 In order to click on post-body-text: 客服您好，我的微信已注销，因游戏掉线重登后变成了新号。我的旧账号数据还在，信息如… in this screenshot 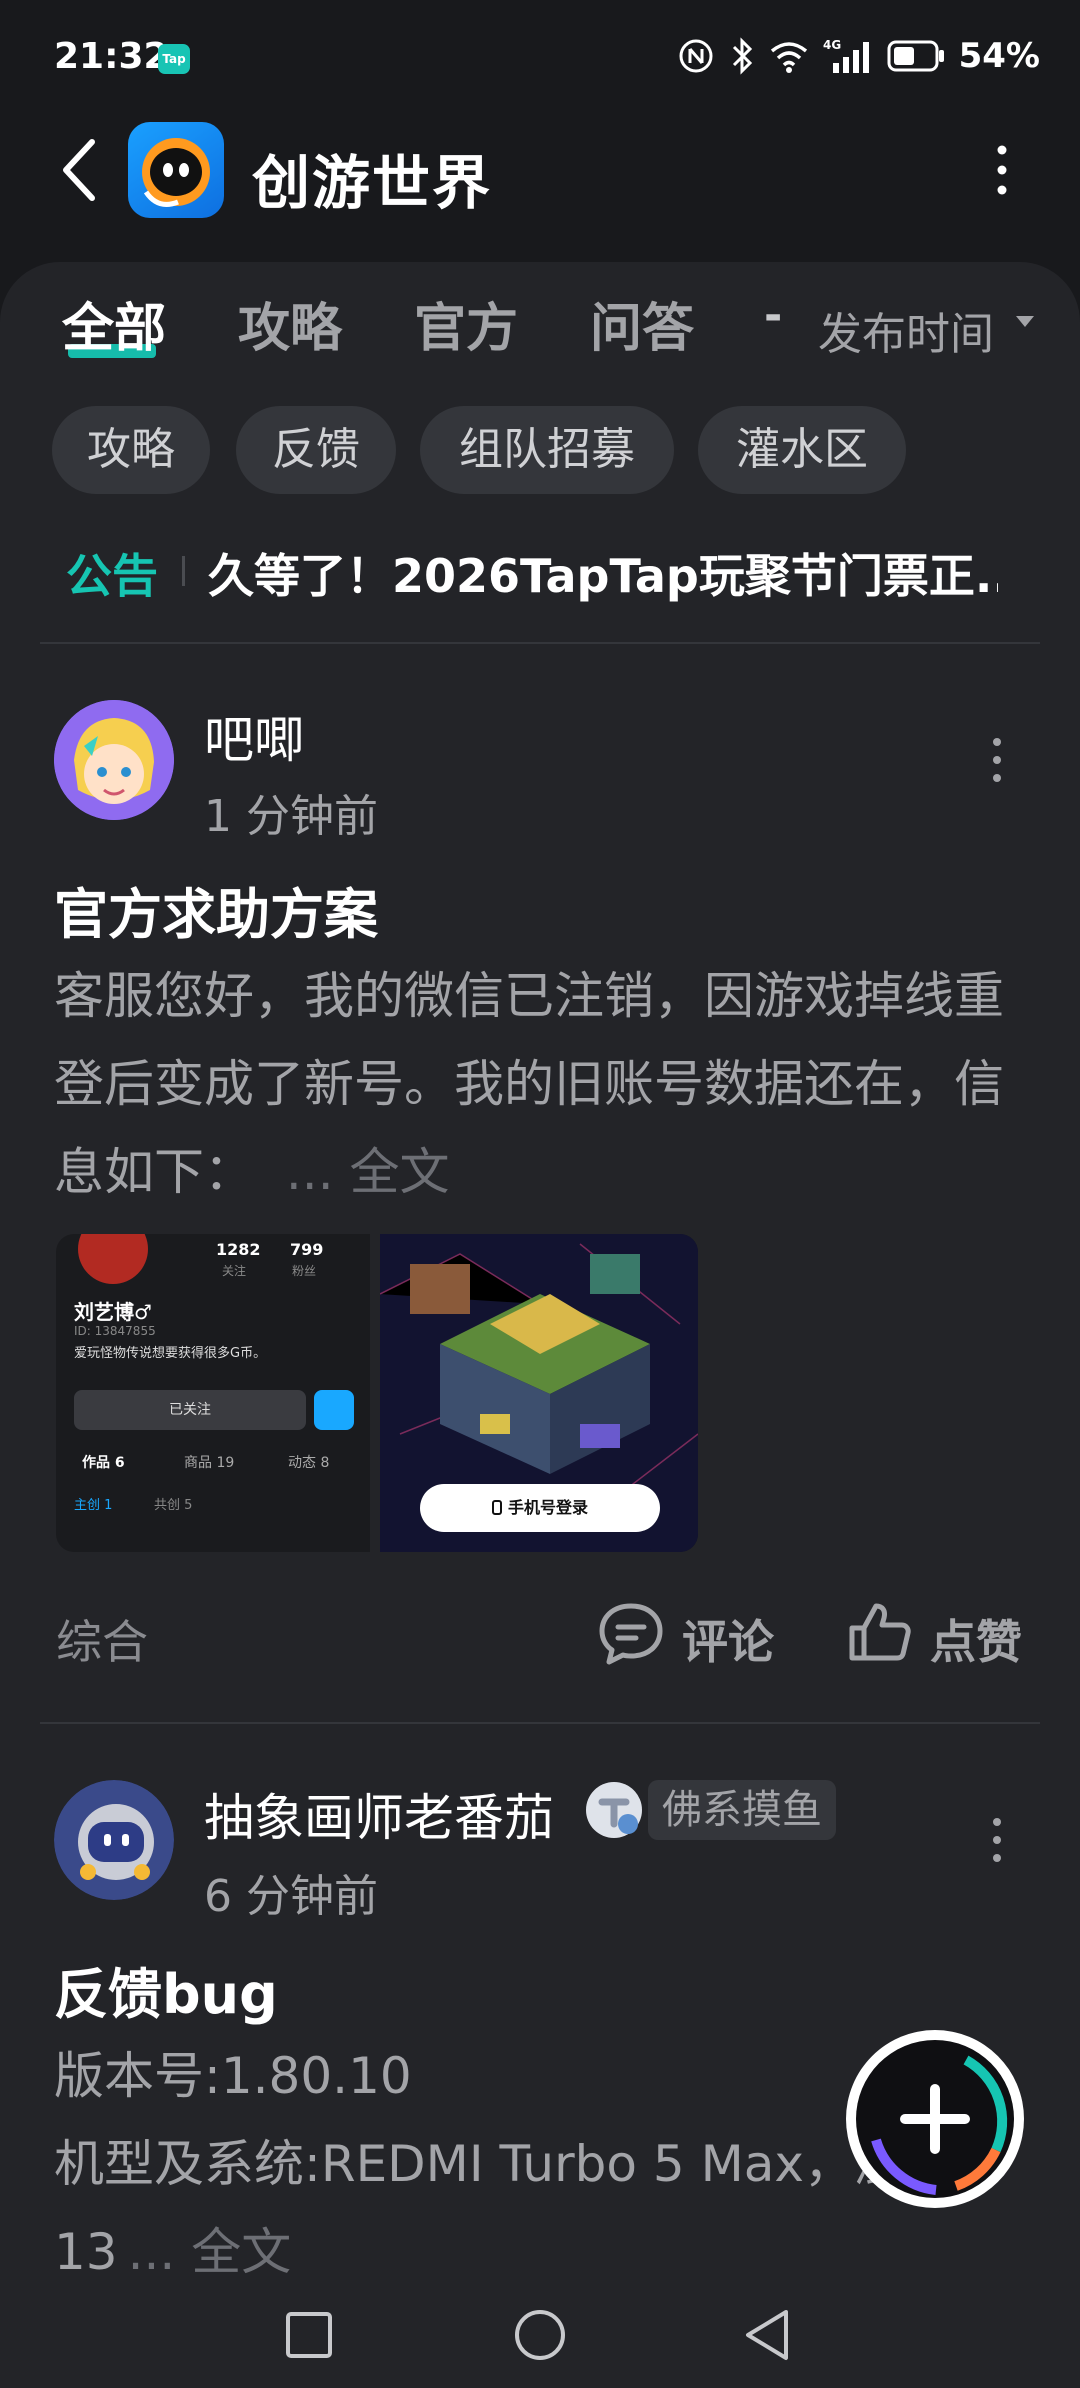, I will do `click(529, 1084)`.